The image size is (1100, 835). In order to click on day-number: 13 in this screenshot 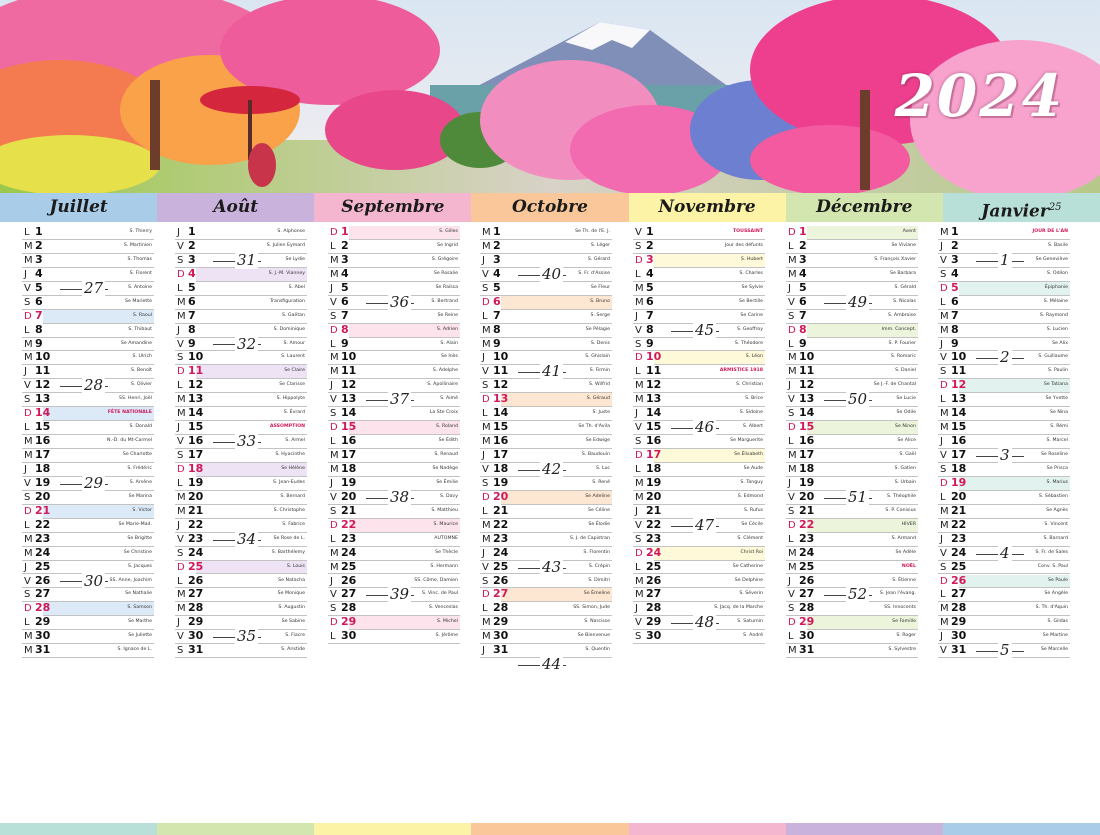, I will do `click(349, 399)`.